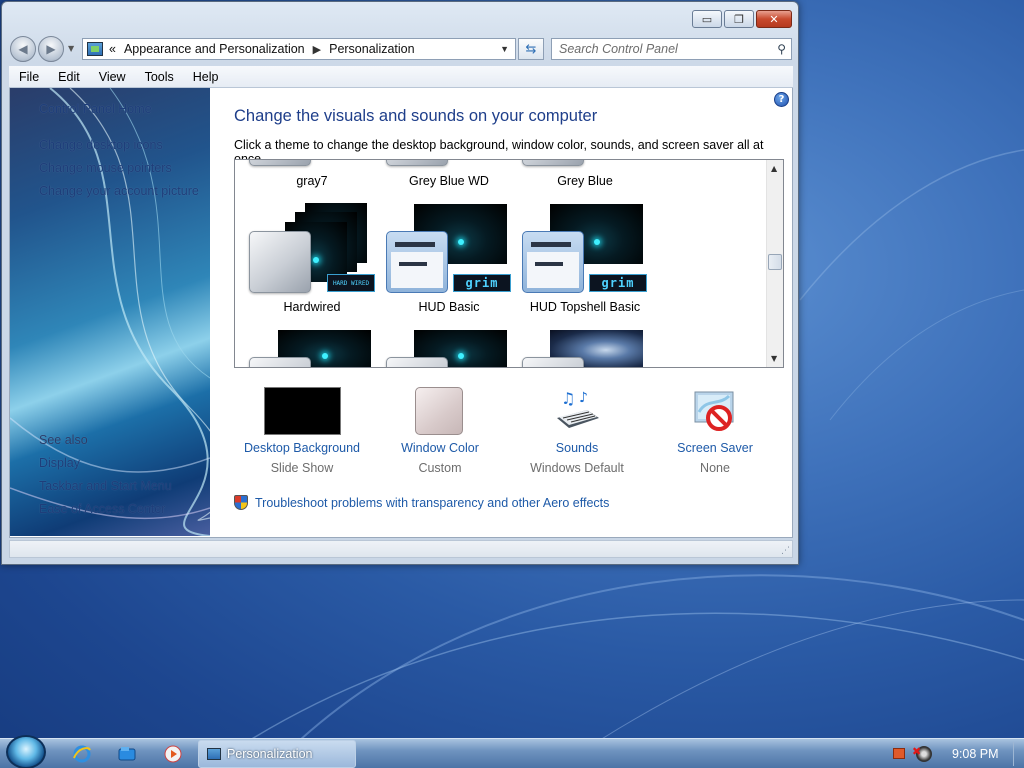 This screenshot has width=1024, height=768. I want to click on status-bar: ⋰, so click(401, 549).